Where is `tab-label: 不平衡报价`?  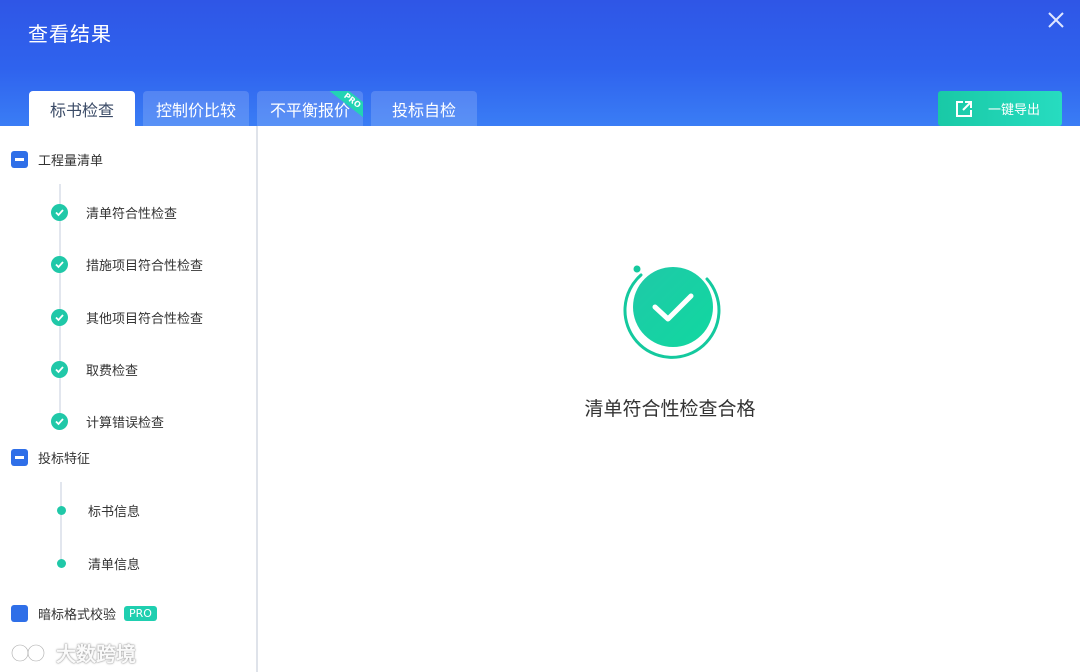 tab-label: 不平衡报价 is located at coordinates (309, 110).